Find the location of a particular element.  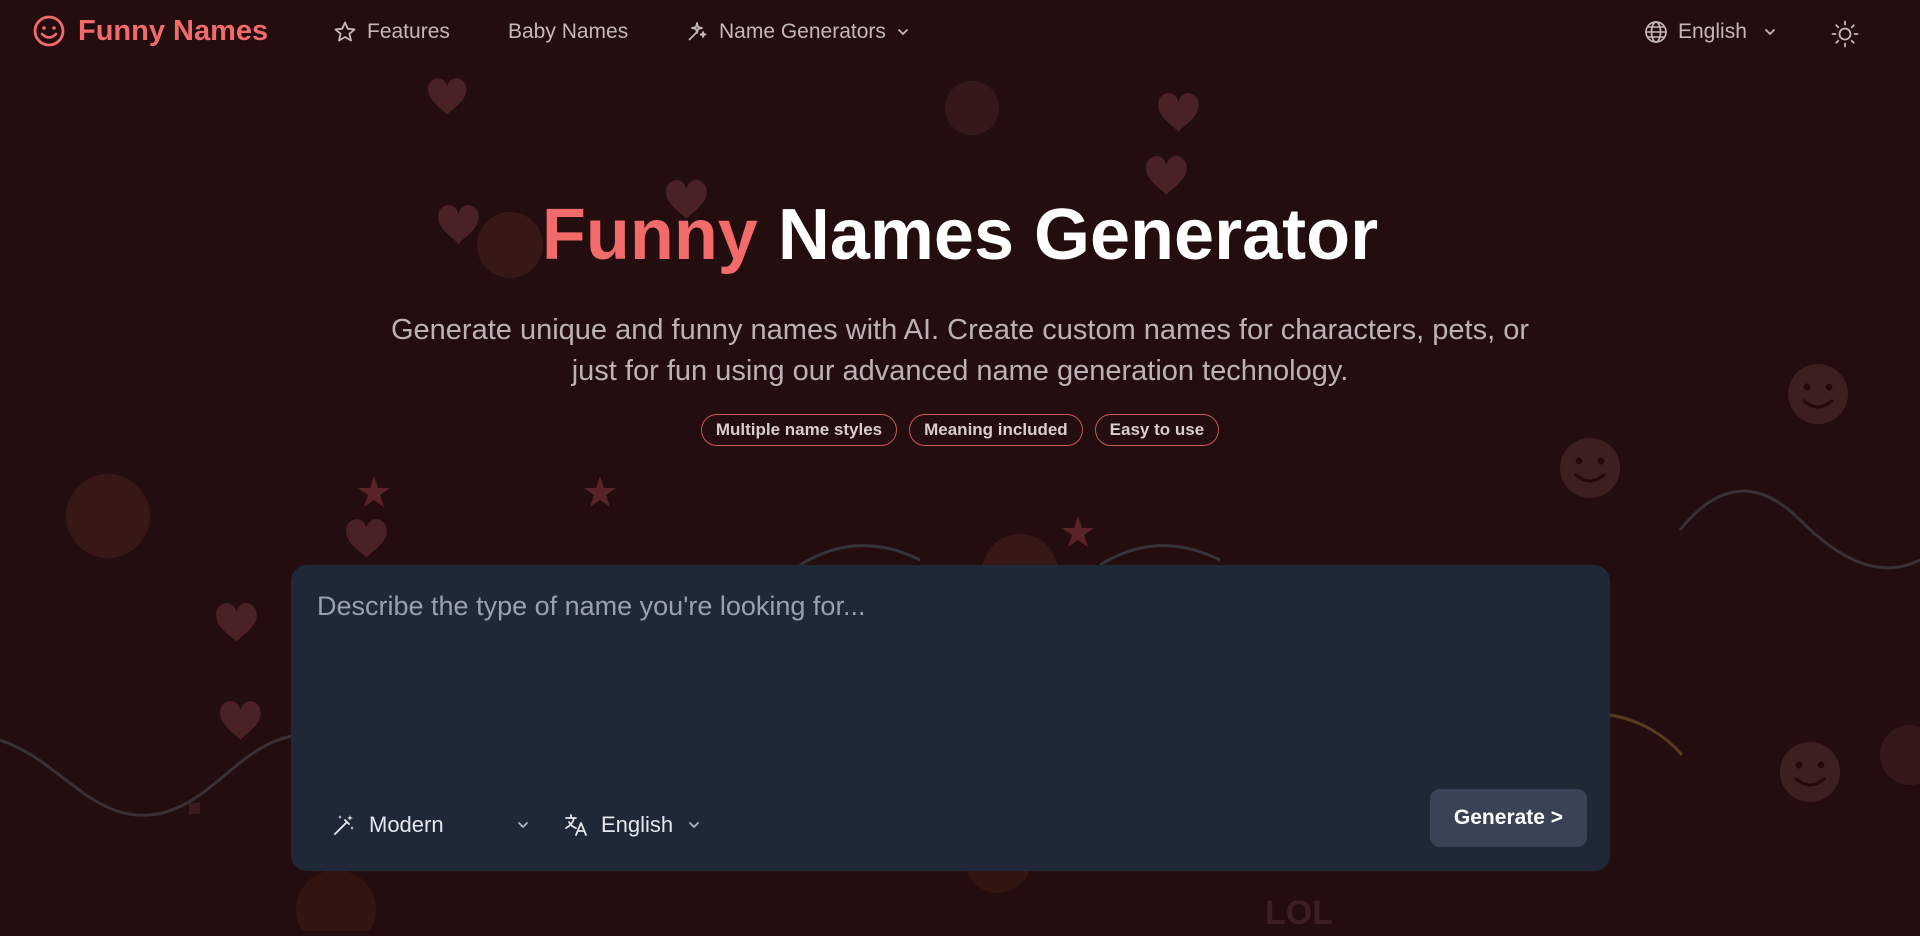

feature-badge: Easy to use is located at coordinates (1157, 430).